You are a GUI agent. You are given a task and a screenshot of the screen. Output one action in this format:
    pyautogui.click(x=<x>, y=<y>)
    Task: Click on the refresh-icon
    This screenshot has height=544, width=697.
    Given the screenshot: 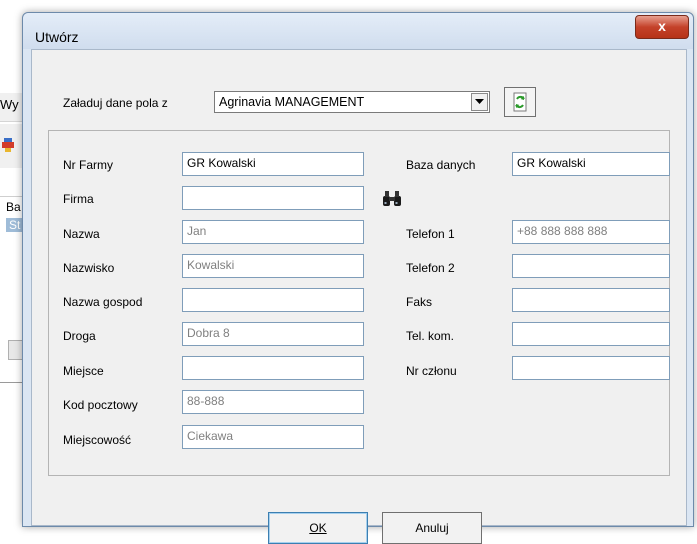 What is the action you would take?
    pyautogui.click(x=520, y=102)
    